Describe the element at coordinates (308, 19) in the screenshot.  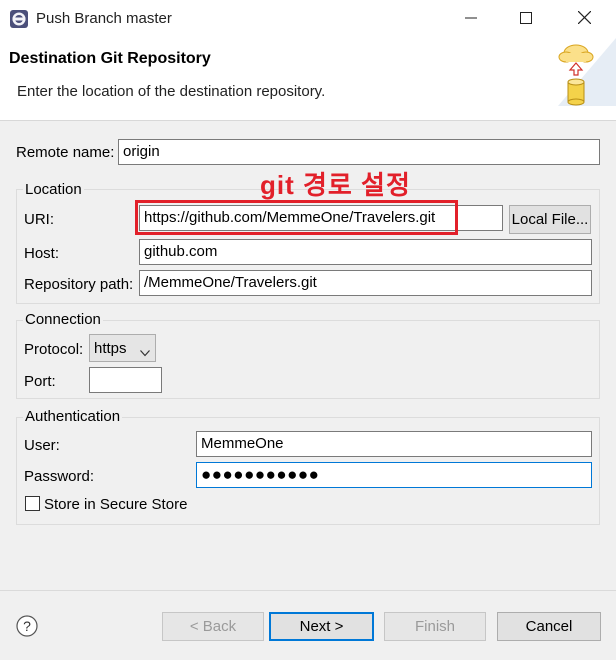
I see `title-bar: Push Branch master` at that location.